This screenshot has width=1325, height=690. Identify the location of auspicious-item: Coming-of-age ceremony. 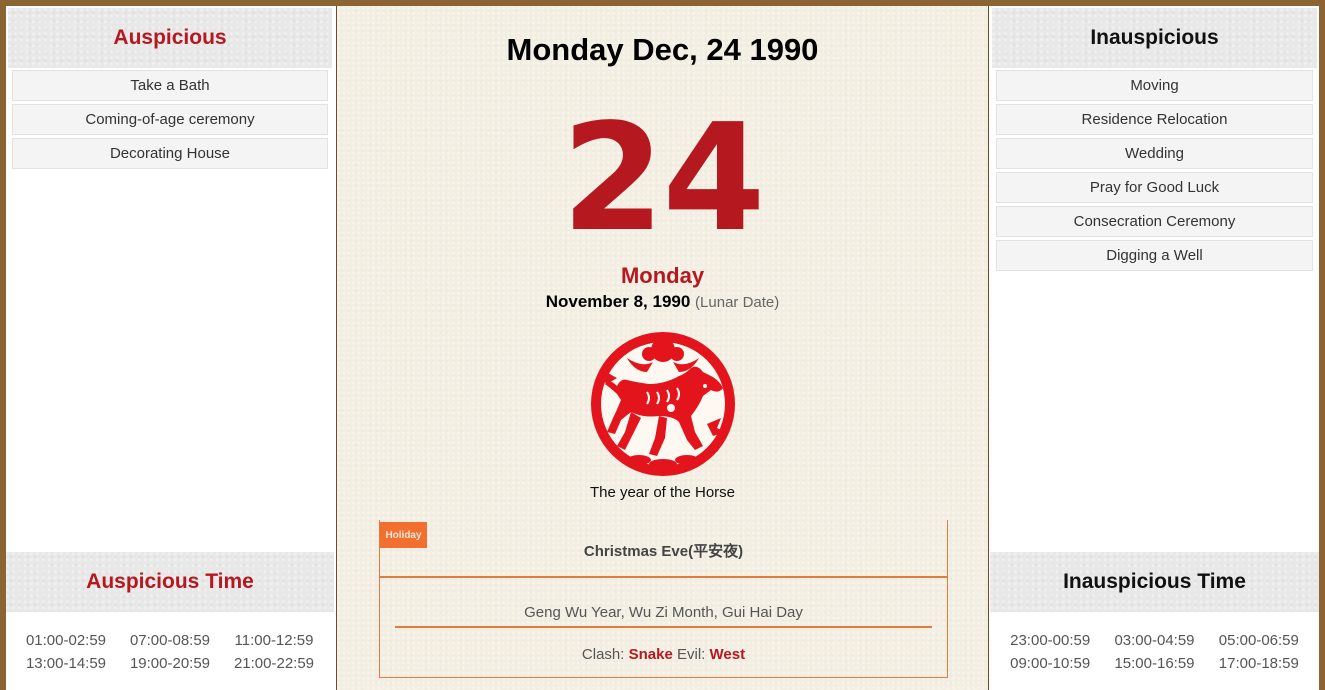
(170, 119).